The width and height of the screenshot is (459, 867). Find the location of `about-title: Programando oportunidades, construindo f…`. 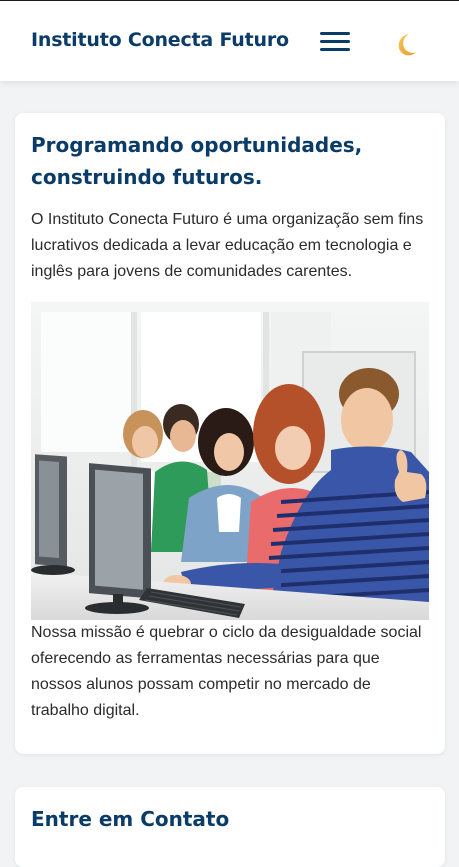

about-title: Programando oportunidades, construindo f… is located at coordinates (197, 161).